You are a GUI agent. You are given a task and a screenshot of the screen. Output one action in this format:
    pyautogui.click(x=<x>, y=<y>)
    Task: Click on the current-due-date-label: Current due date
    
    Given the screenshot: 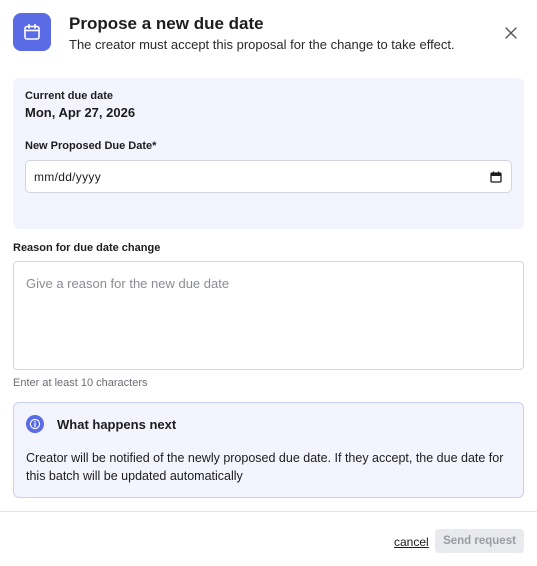 What is the action you would take?
    pyautogui.click(x=69, y=96)
    